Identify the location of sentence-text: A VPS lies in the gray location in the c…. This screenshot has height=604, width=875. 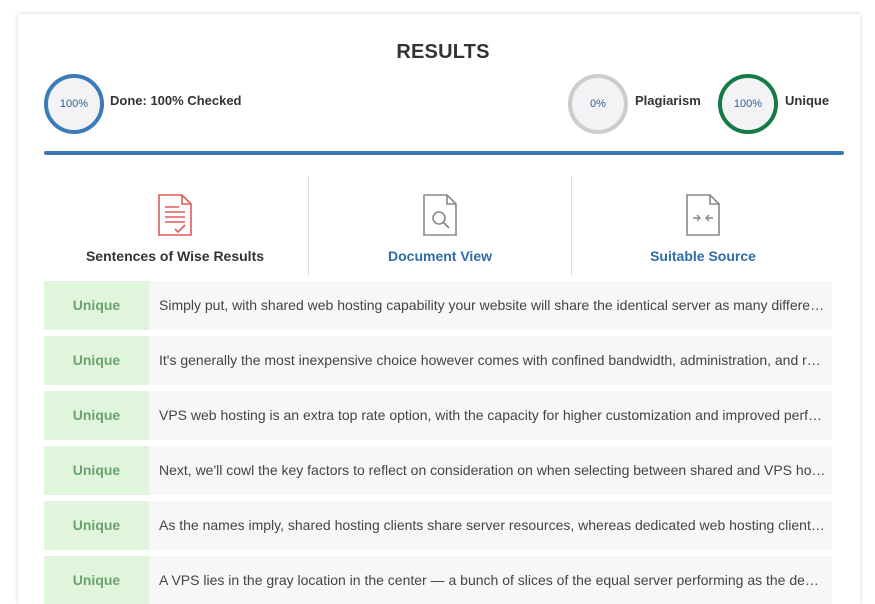
(492, 580).